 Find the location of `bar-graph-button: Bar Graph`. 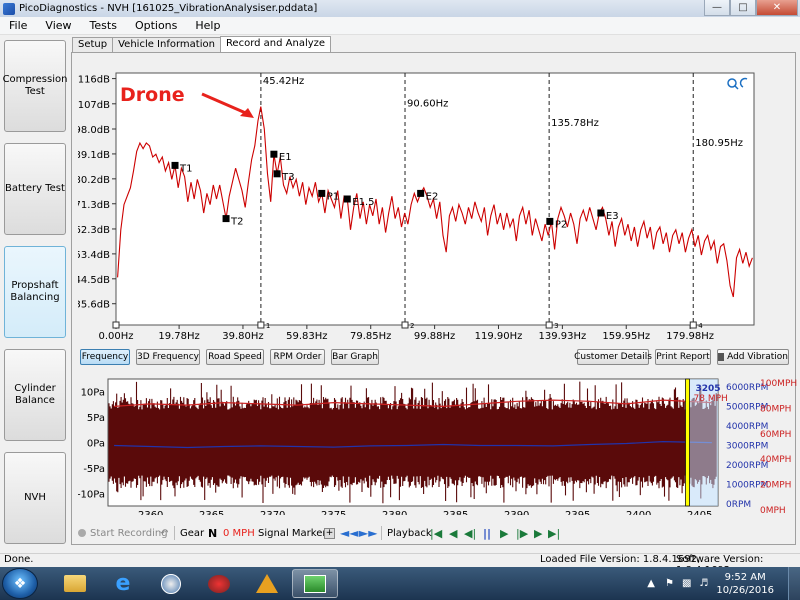

bar-graph-button: Bar Graph is located at coordinates (355, 357).